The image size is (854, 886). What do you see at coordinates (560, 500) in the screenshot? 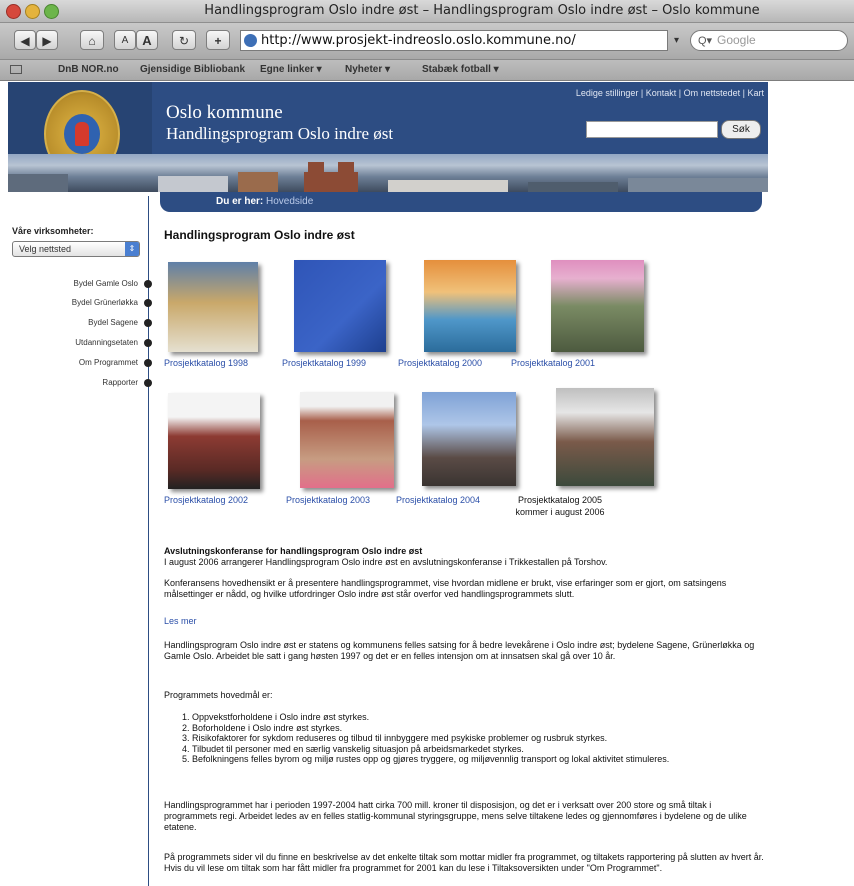
I see `catalog-2005-label: Prosjektkatalog 2005` at bounding box center [560, 500].